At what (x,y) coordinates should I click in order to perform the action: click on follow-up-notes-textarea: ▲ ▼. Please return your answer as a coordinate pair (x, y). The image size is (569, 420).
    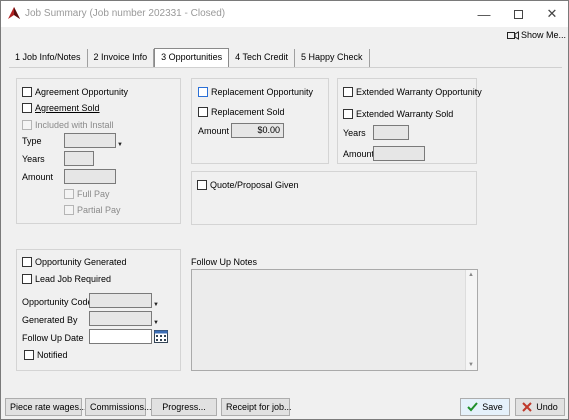
    Looking at the image, I should click on (334, 320).